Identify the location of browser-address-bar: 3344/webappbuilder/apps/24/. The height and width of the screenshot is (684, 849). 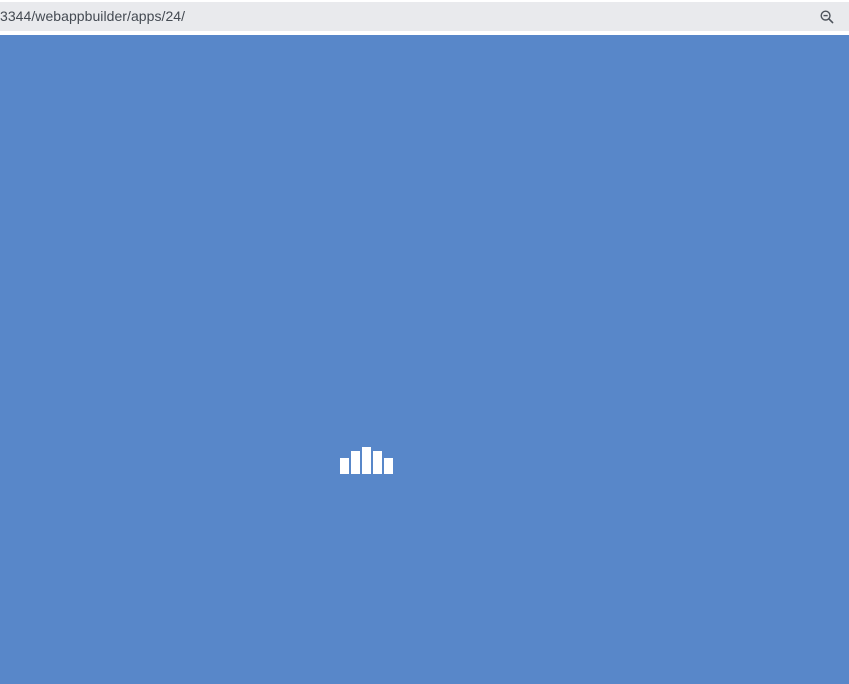
(424, 16).